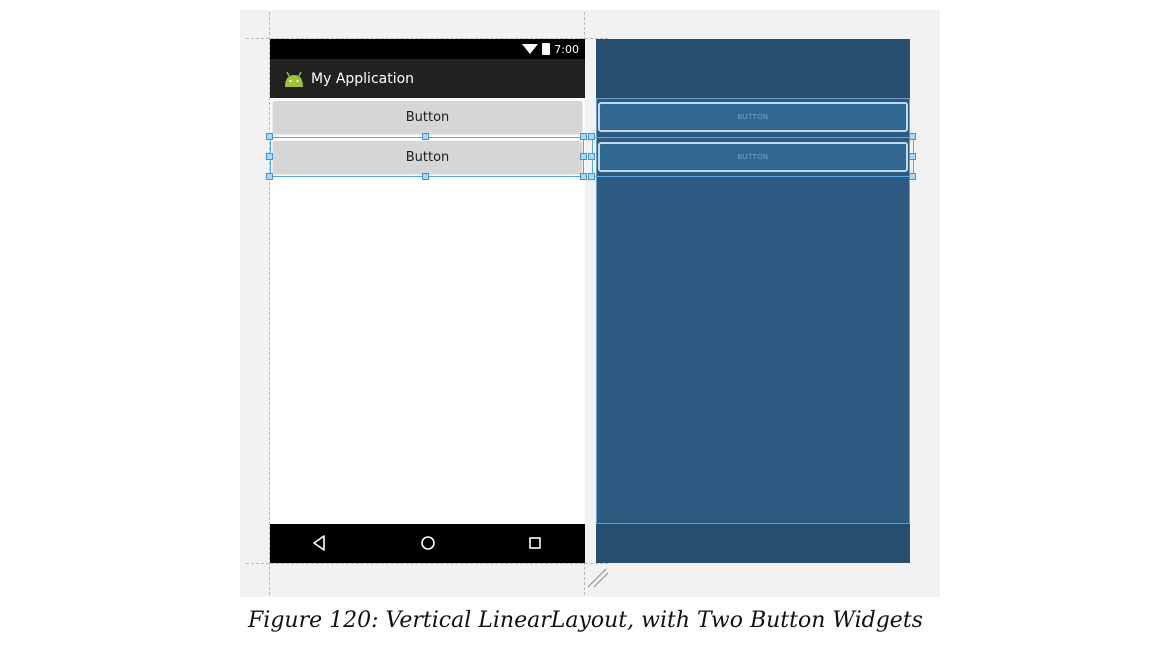  I want to click on app-bar: My Application, so click(427, 78).